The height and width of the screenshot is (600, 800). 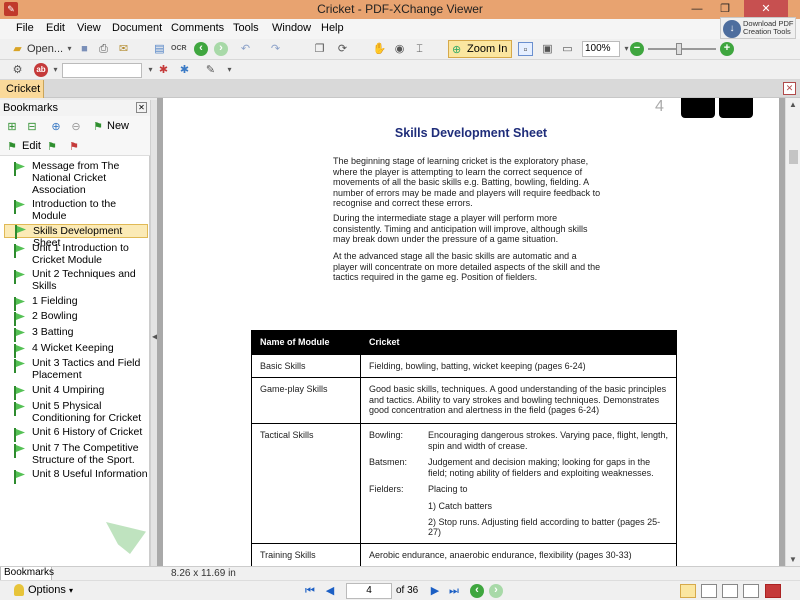 What do you see at coordinates (386, 435) in the screenshot?
I see `bowling-key: Bowling:` at bounding box center [386, 435].